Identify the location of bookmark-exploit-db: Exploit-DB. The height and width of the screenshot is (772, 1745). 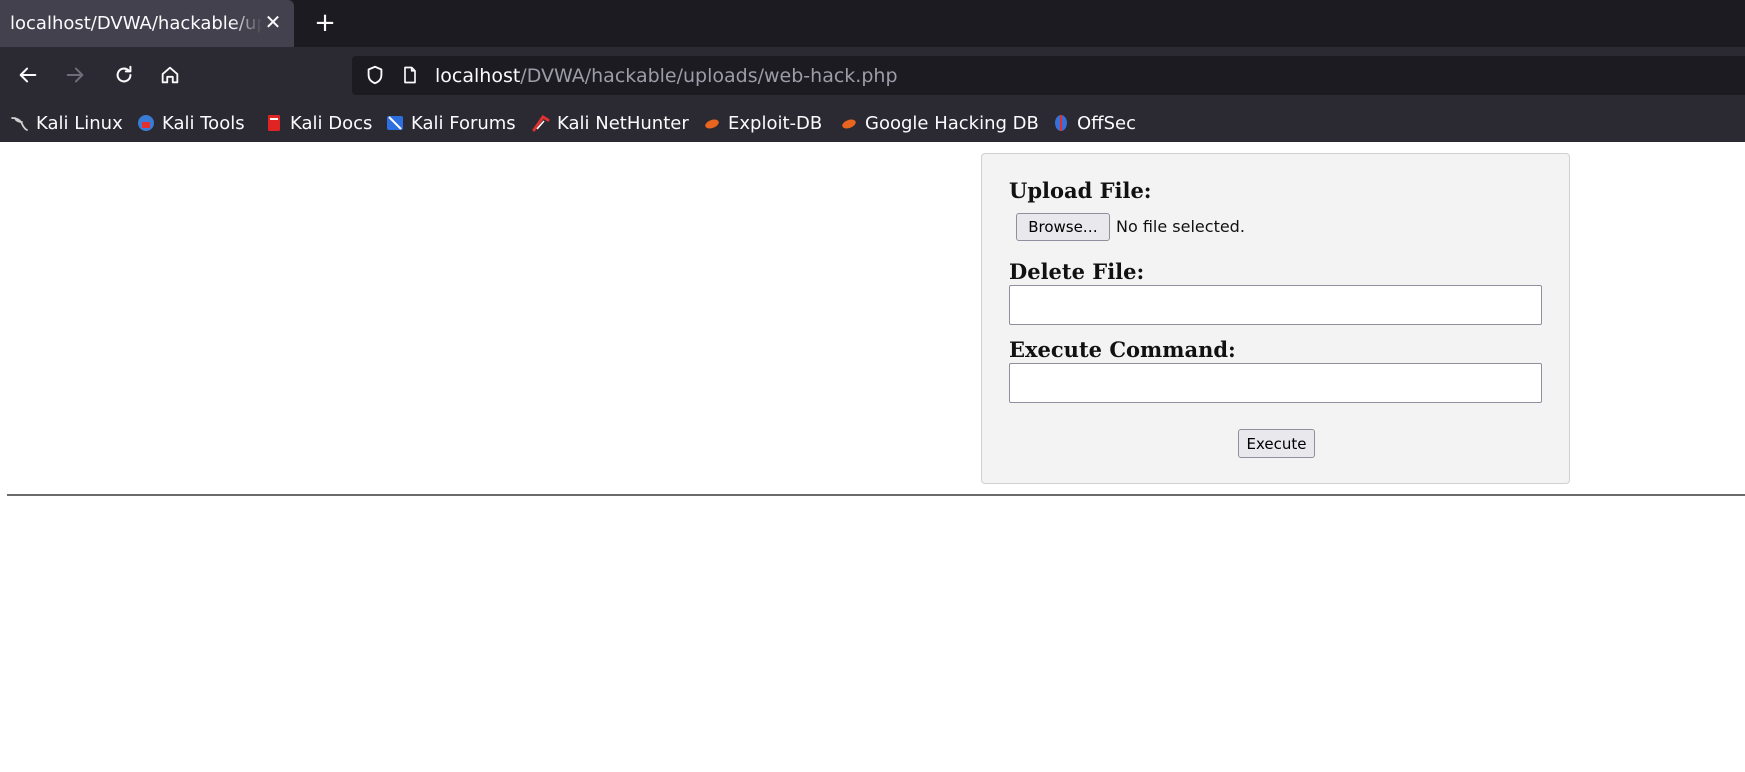
(762, 123).